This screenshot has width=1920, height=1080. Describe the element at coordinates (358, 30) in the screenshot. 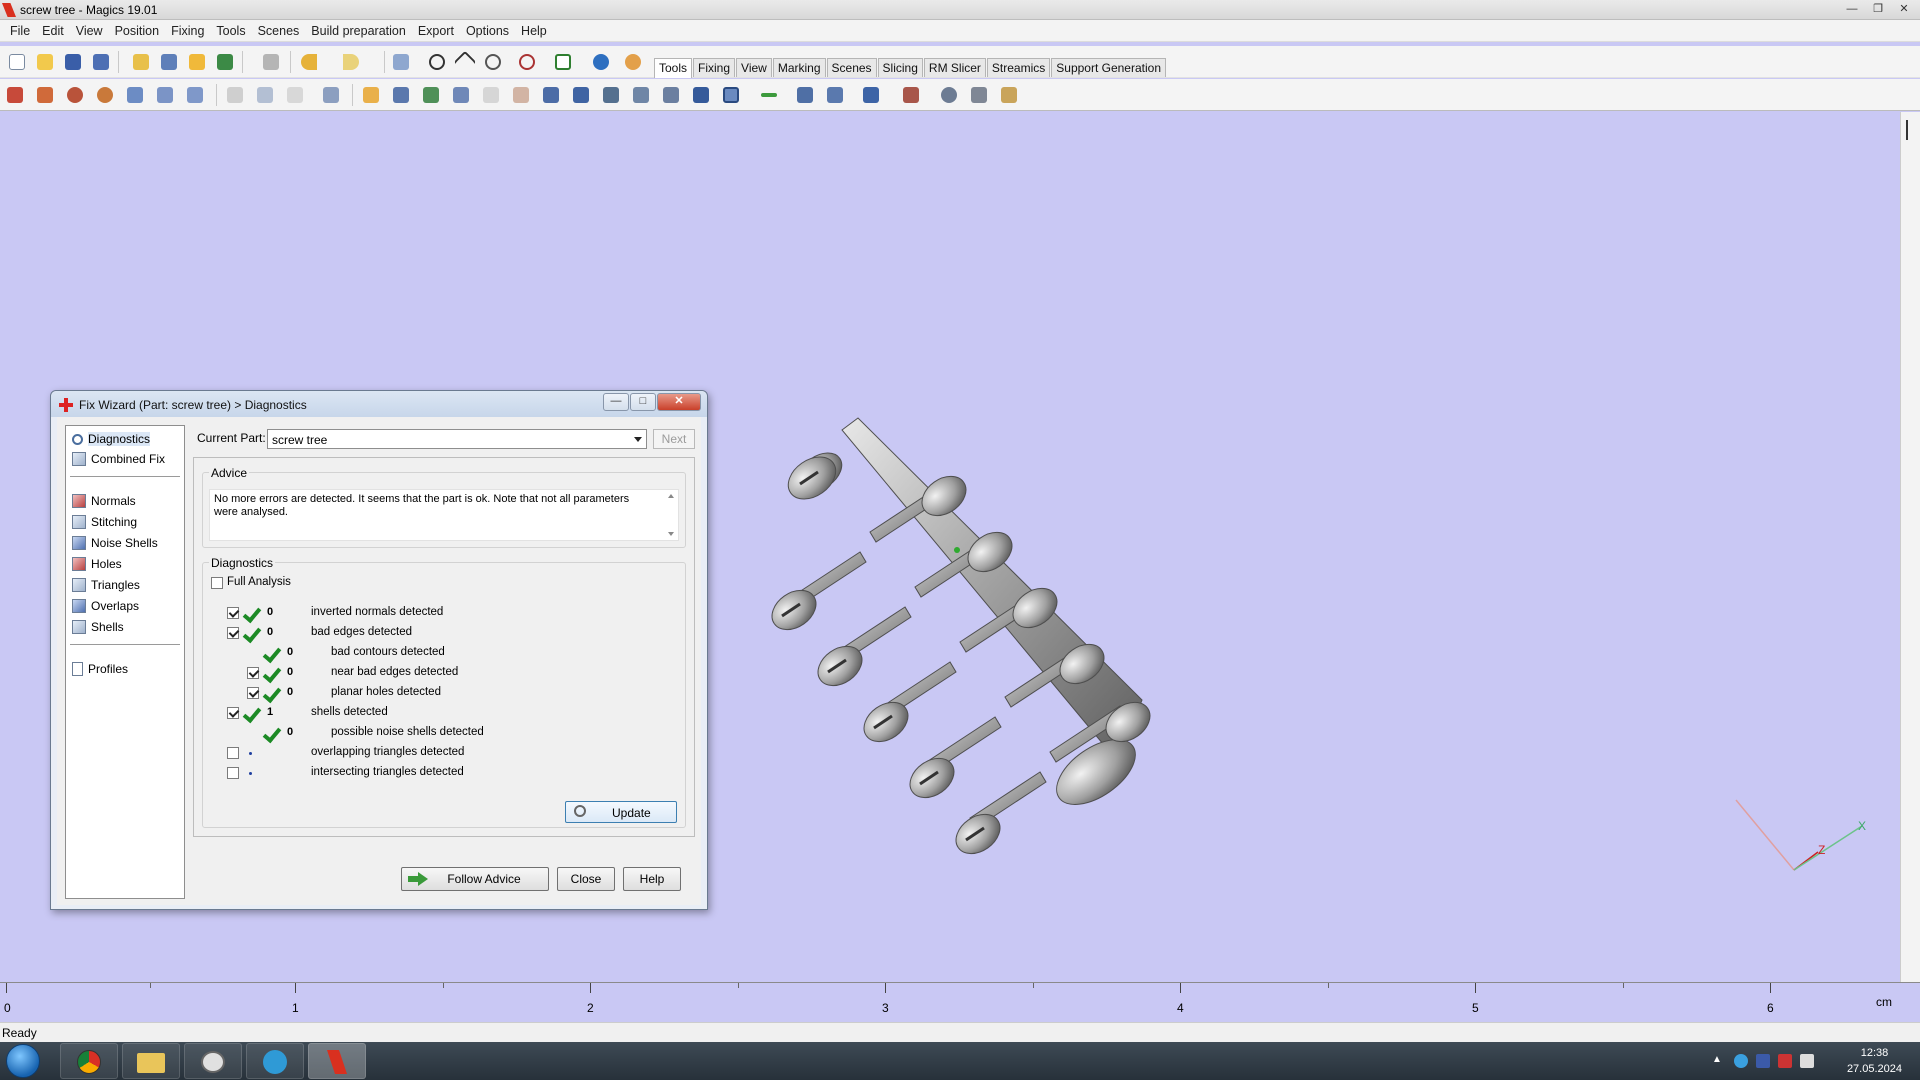

I see `menu-build-preparation: Build preparation` at that location.